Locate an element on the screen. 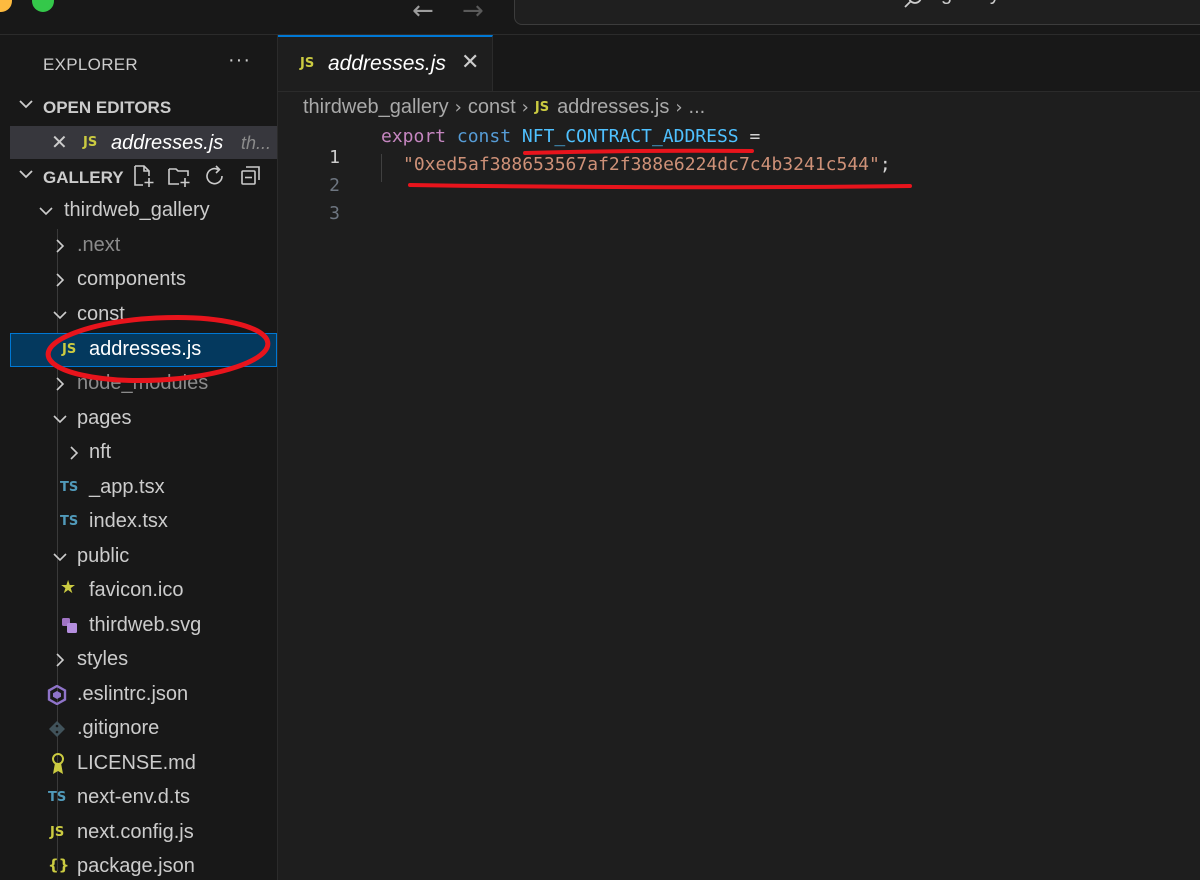 Image resolution: width=1200 pixels, height=880 pixels. tree-label: addresses.js is located at coordinates (145, 349).